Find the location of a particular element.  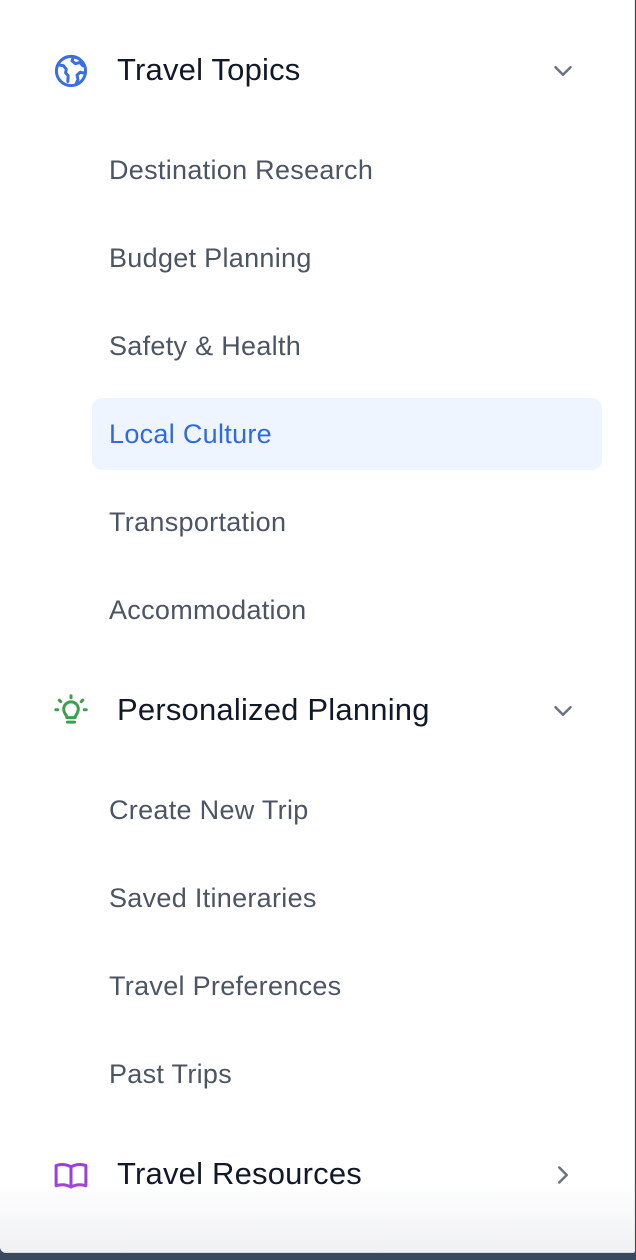

book-open-icon is located at coordinates (71, 1175).